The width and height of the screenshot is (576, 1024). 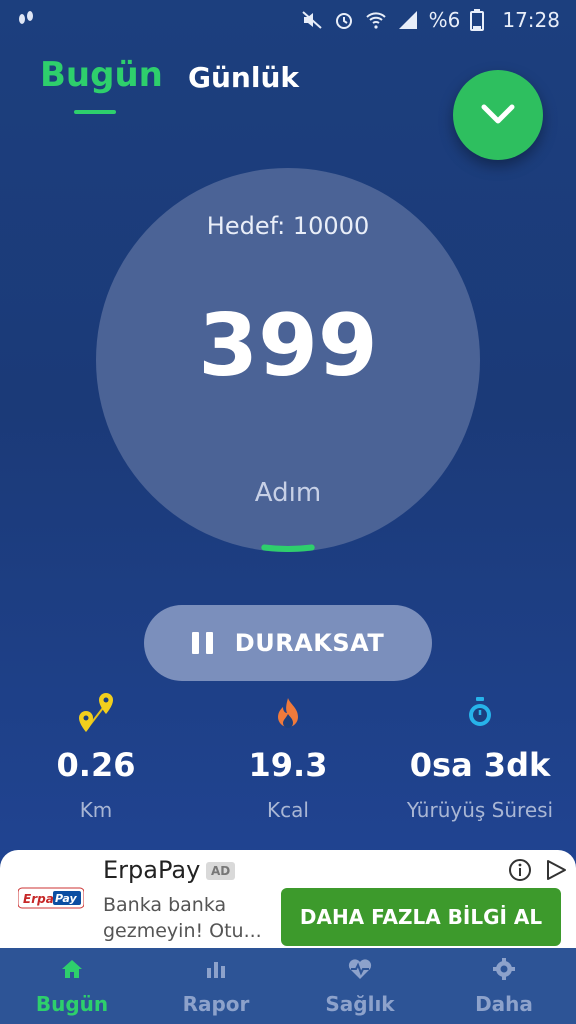 I want to click on pause-button: DURAKSAT, so click(x=288, y=643).